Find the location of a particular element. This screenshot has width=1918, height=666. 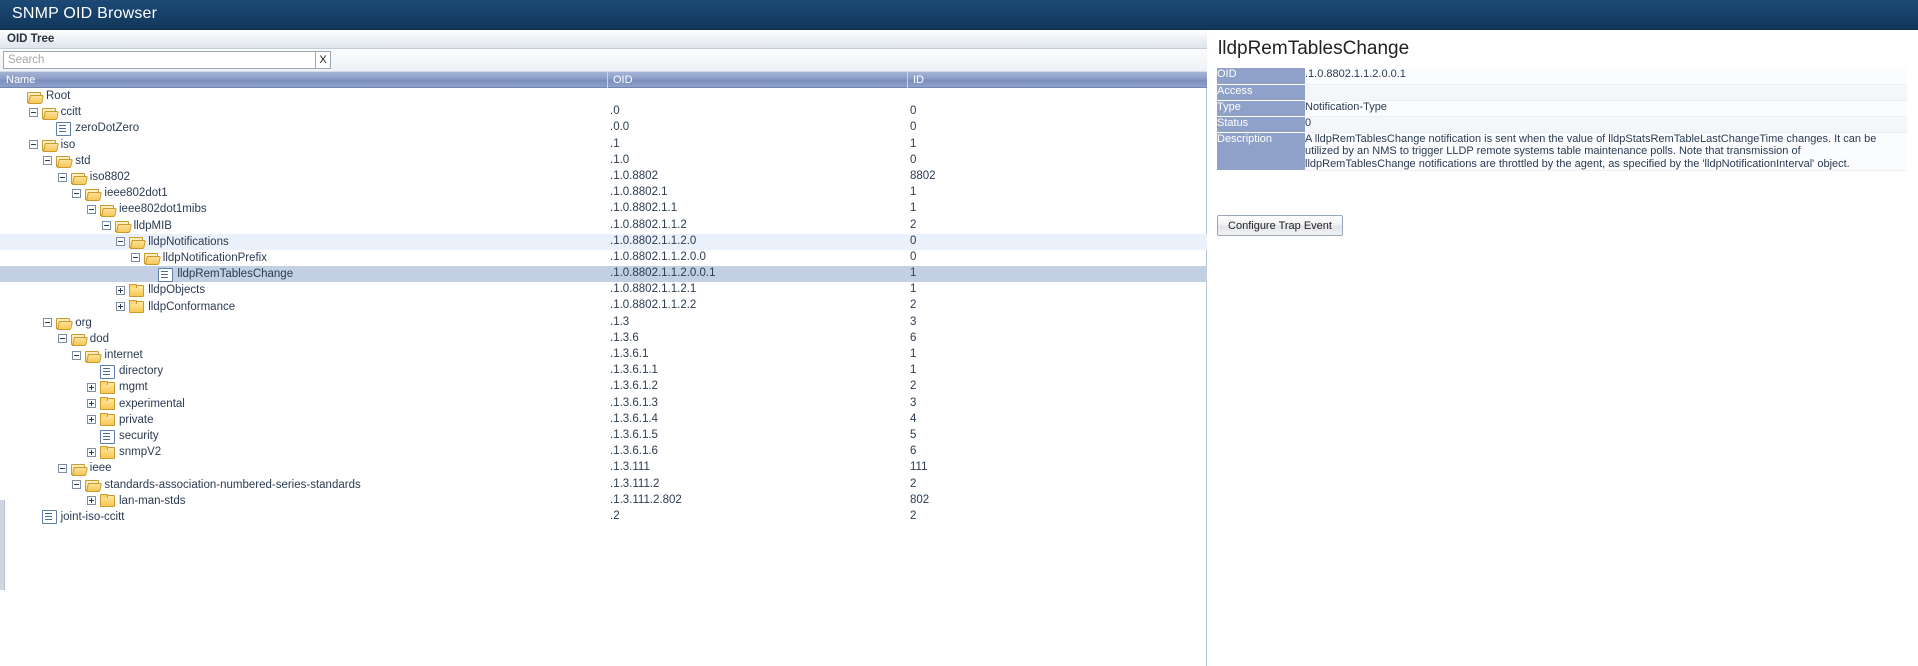

tree-row: dod .1.3.6 6 is located at coordinates (603, 339).